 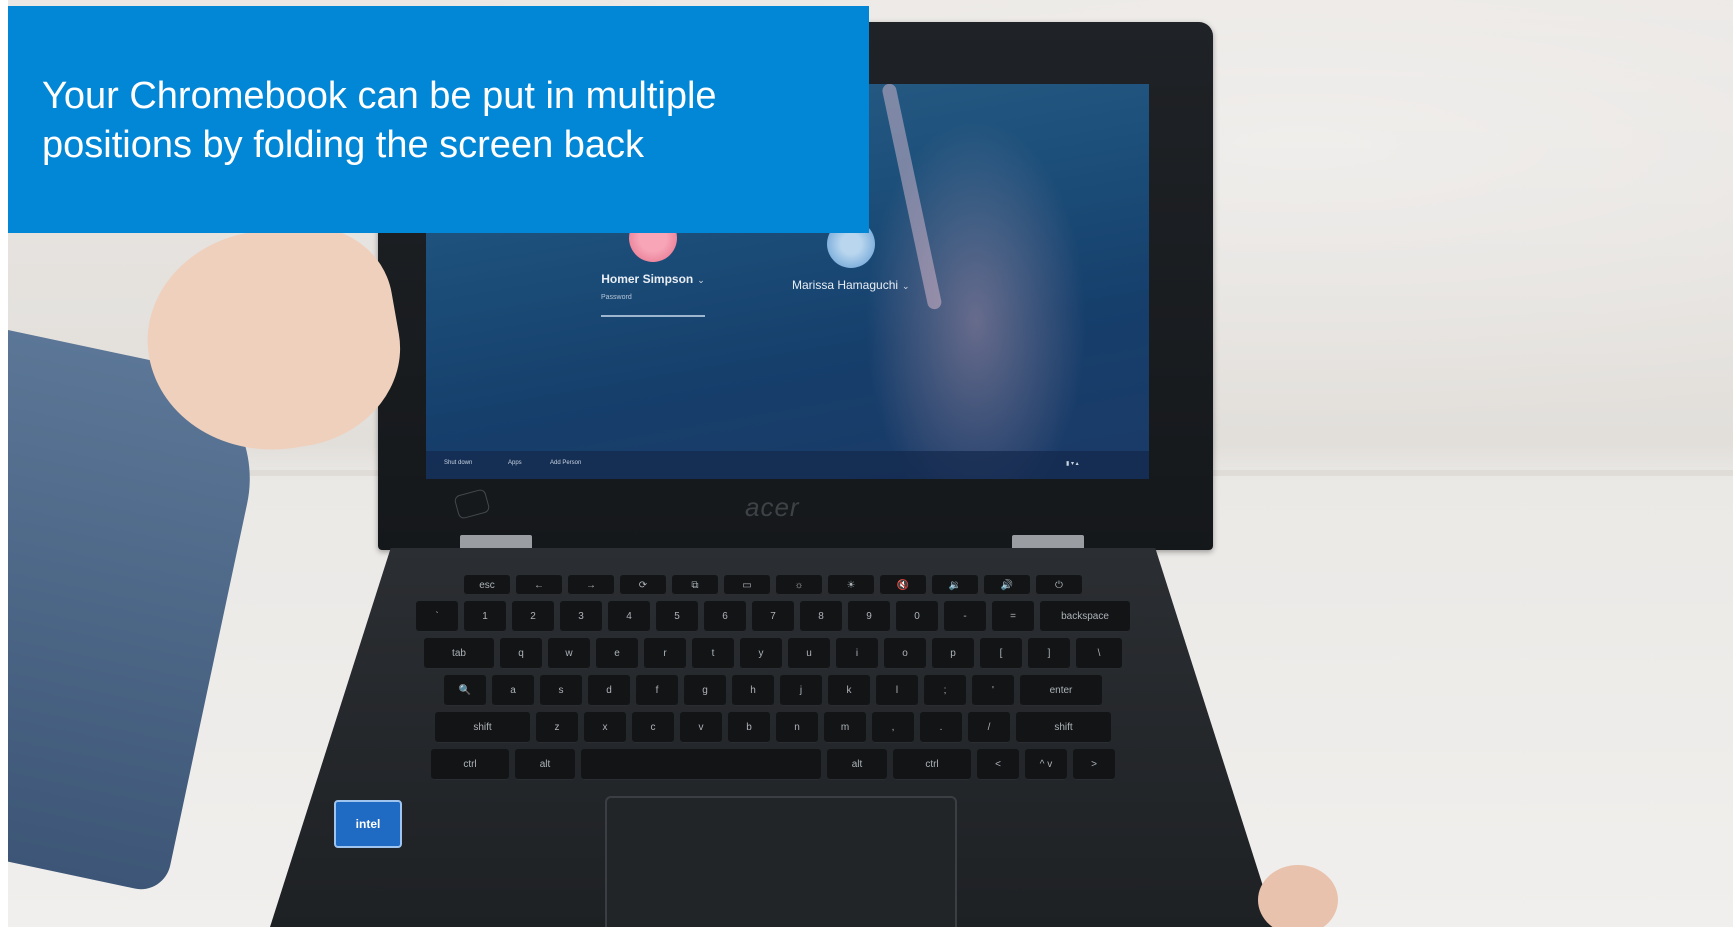 I want to click on shelf: Shut down Apps Add Person ▮ ▾ ▴, so click(x=787, y=465).